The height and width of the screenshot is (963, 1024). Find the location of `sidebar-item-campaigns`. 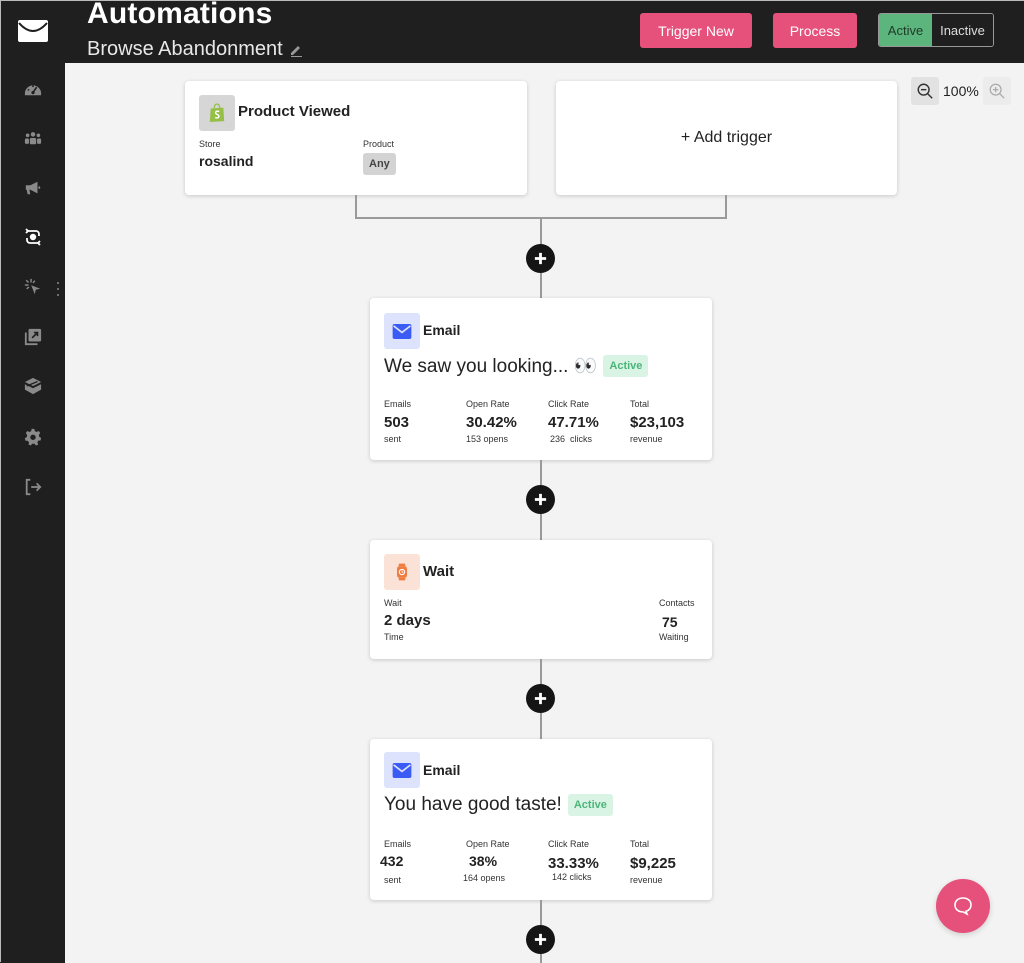

sidebar-item-campaigns is located at coordinates (33, 188).